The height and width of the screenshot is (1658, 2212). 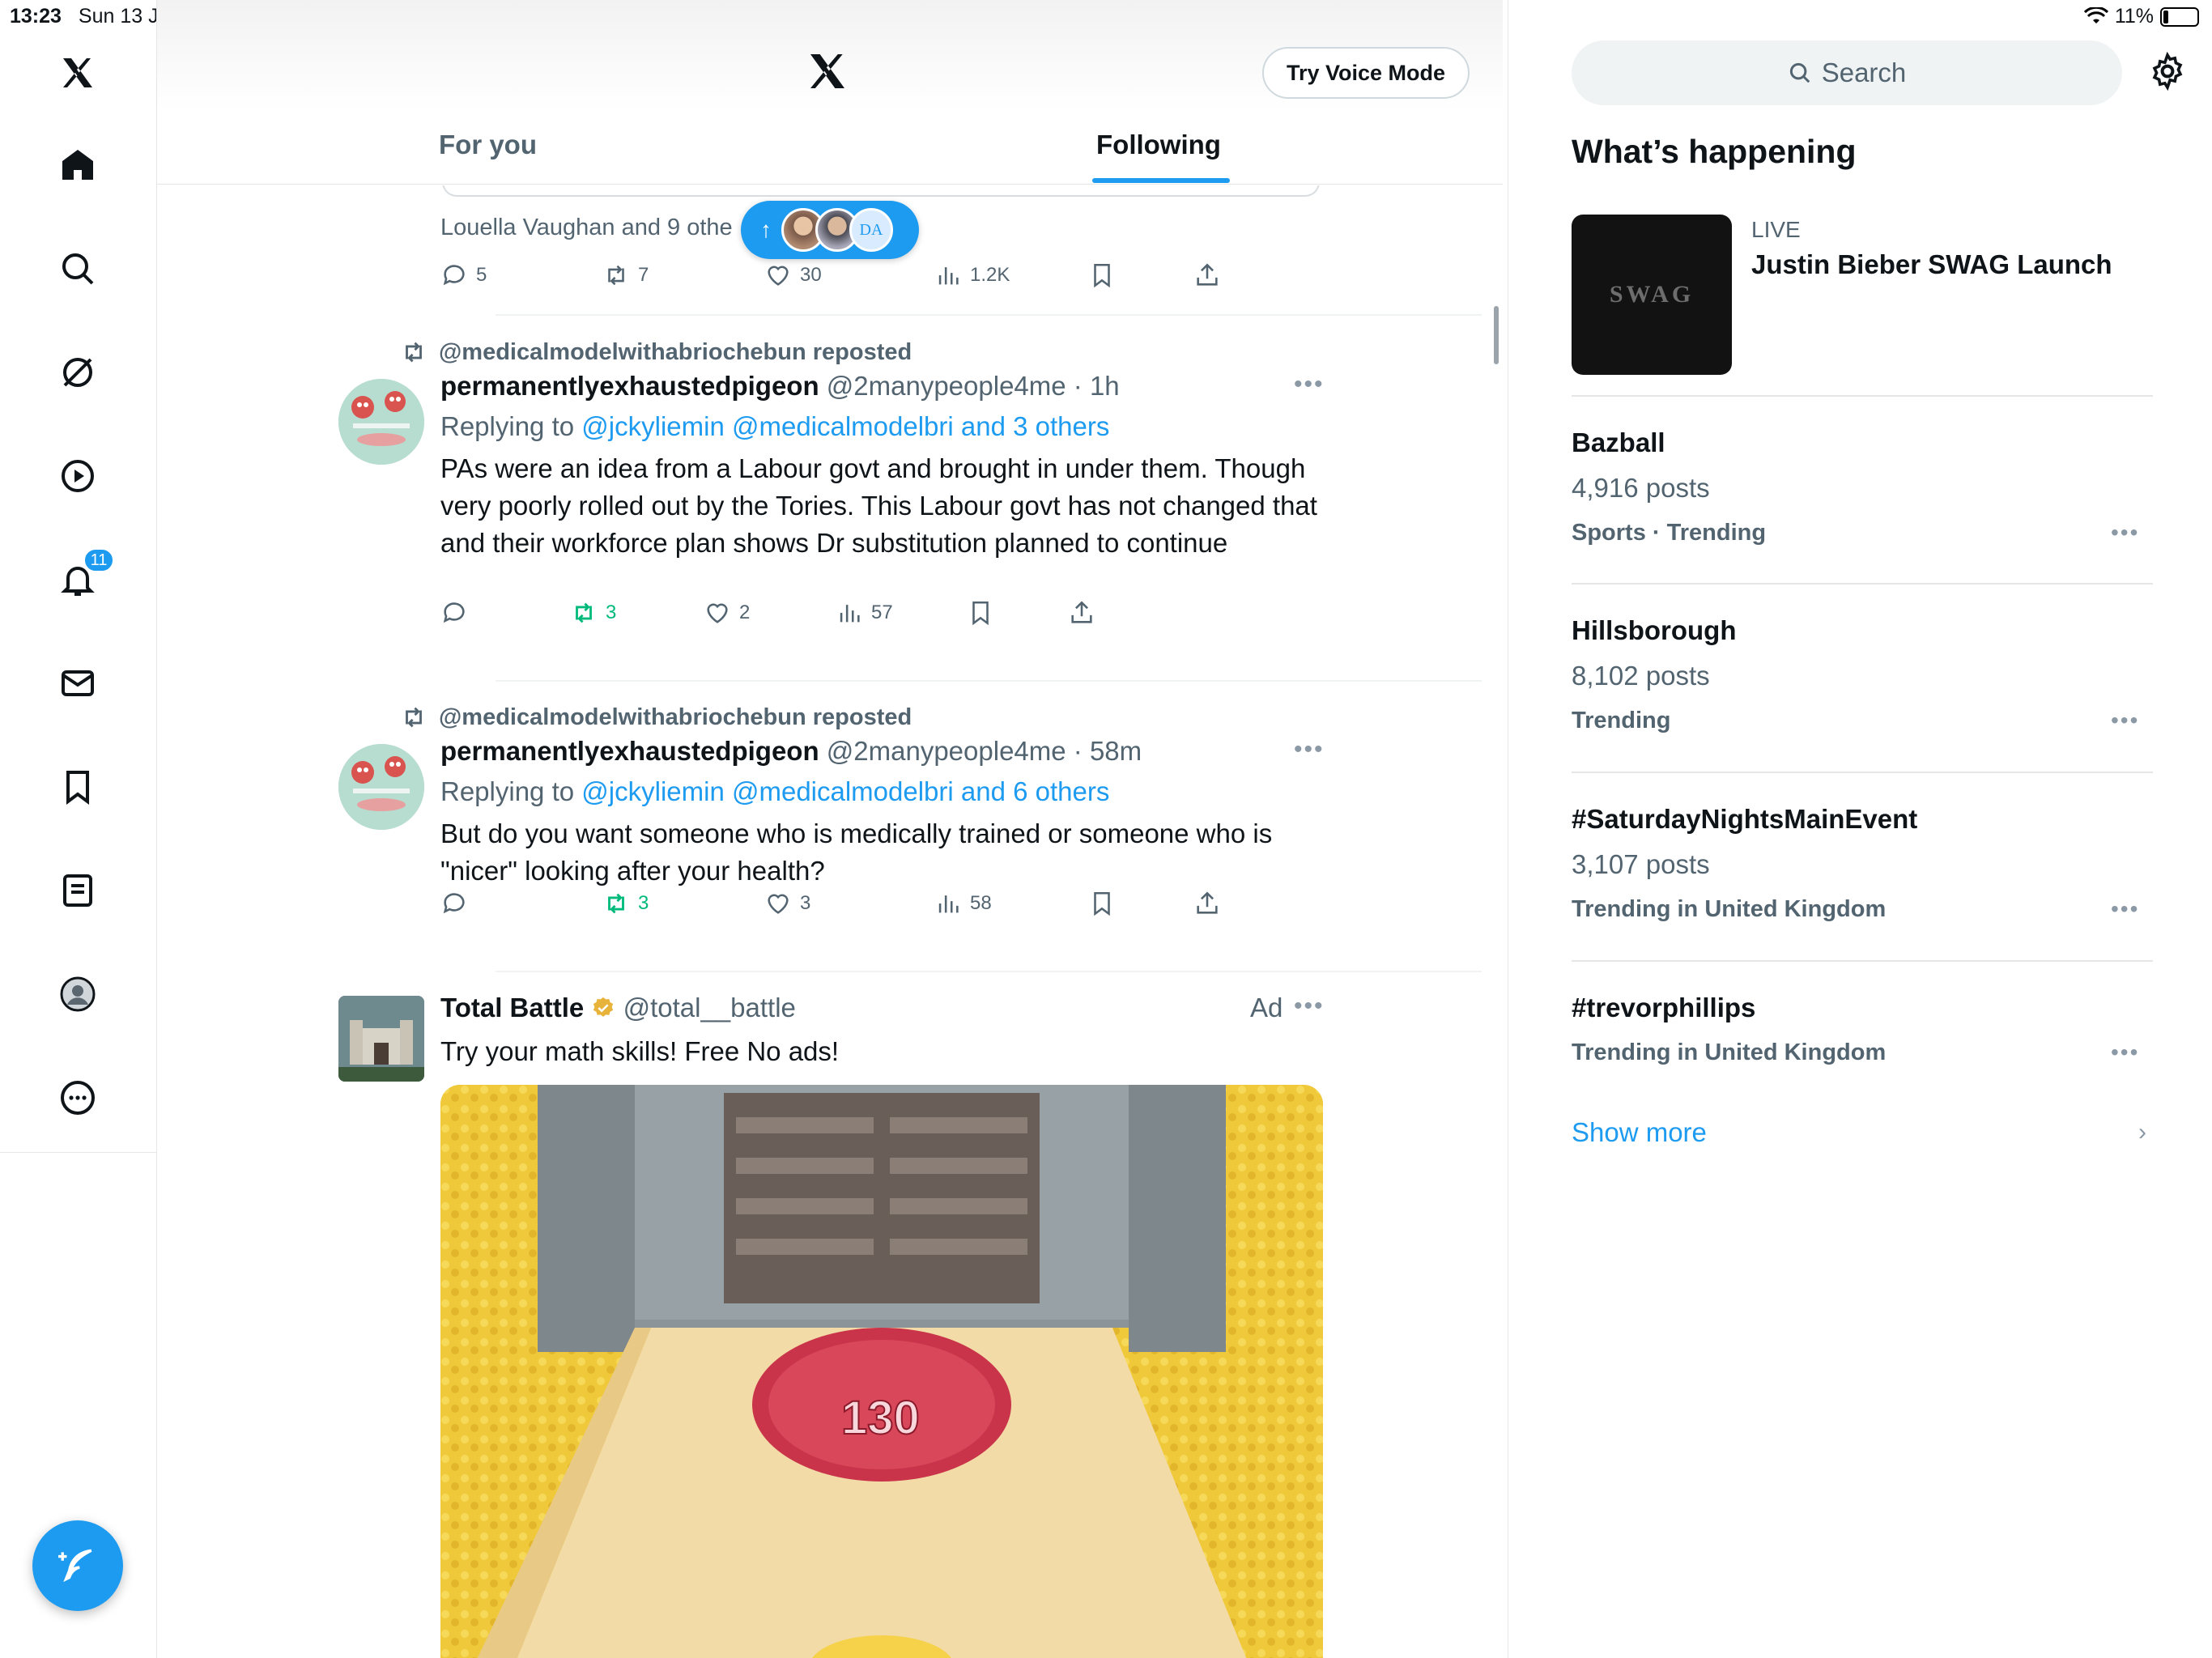 I want to click on home-icon, so click(x=78, y=165).